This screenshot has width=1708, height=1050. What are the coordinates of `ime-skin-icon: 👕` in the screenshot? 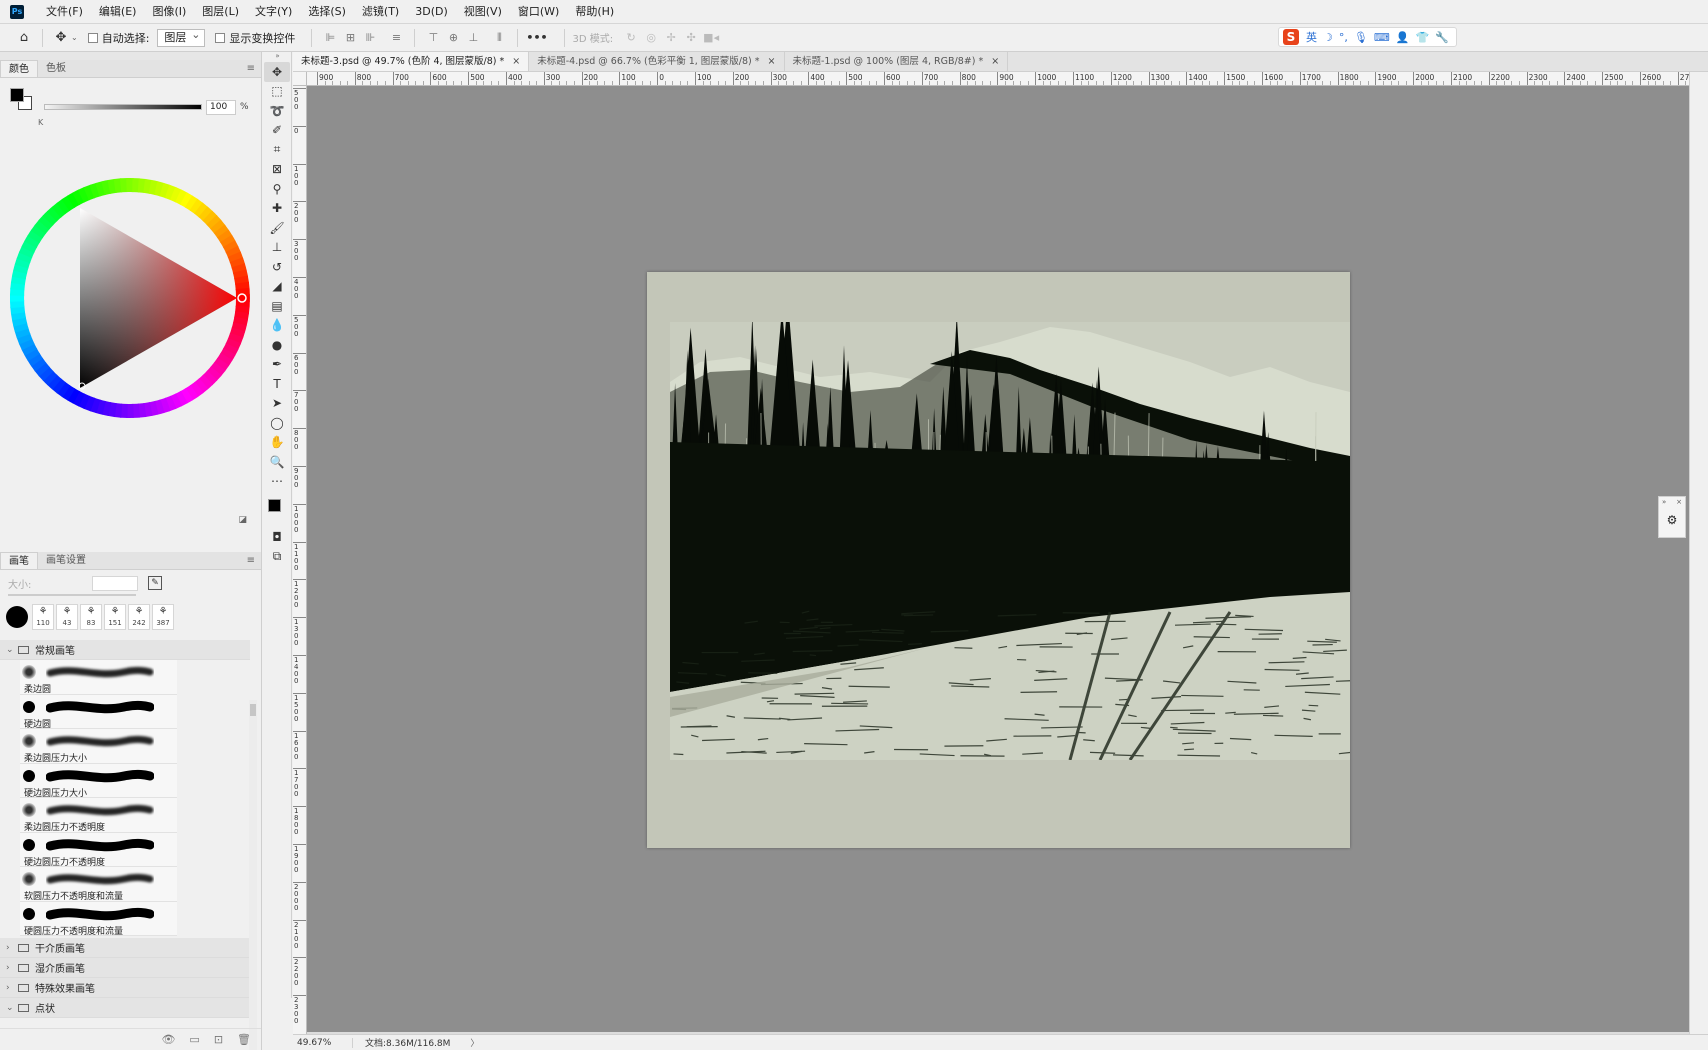 It's located at (1422, 37).